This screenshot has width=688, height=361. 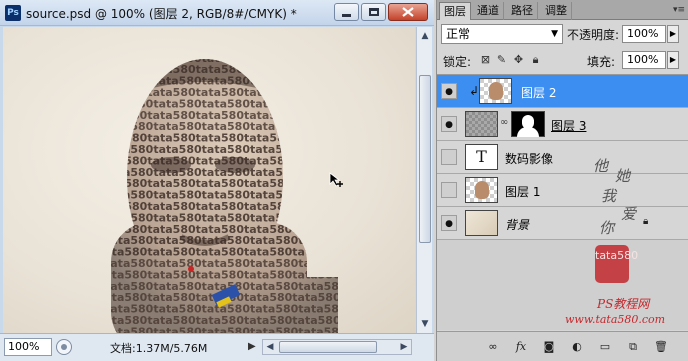 I want to click on layer-row-text: T 数码影像, so click(x=562, y=157).